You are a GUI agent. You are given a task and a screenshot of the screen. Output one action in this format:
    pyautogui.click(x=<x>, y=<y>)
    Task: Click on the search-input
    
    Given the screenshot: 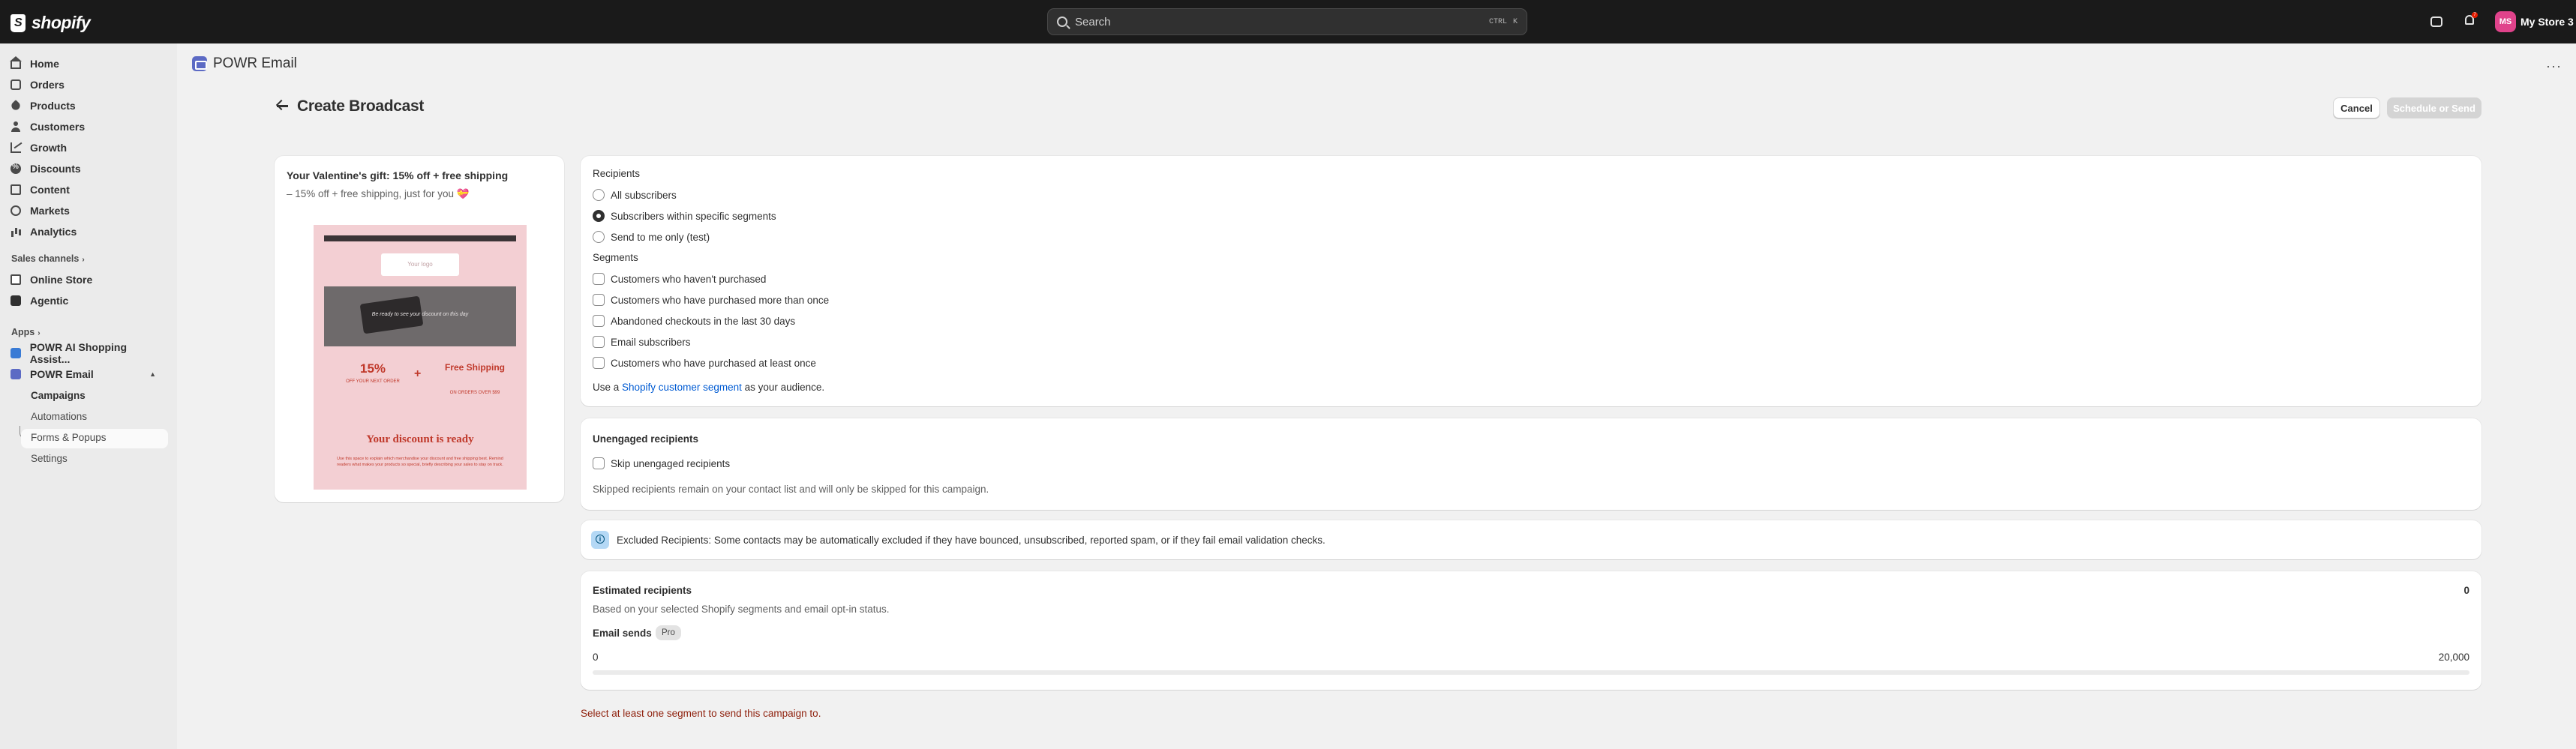 What is the action you would take?
    pyautogui.click(x=1279, y=21)
    